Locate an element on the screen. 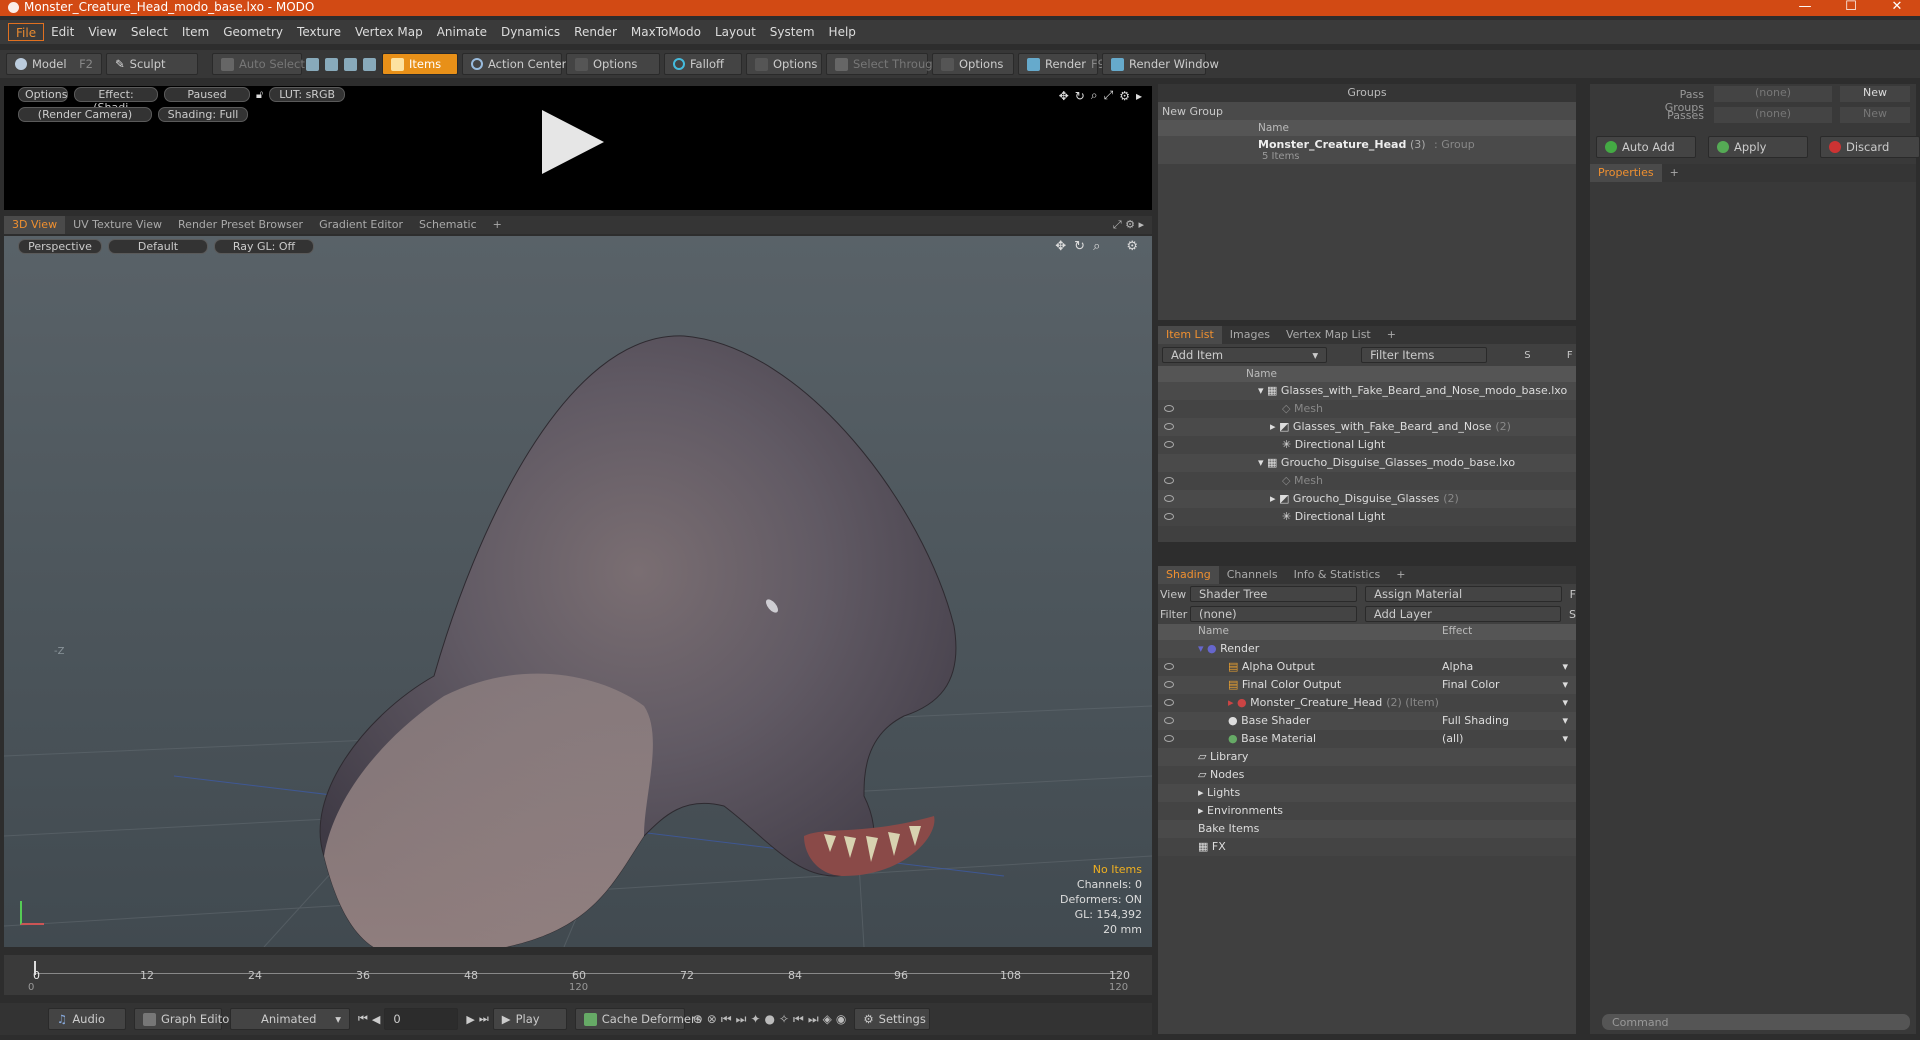 The image size is (1920, 1040). polygons-mode-icon is located at coordinates (350, 64).